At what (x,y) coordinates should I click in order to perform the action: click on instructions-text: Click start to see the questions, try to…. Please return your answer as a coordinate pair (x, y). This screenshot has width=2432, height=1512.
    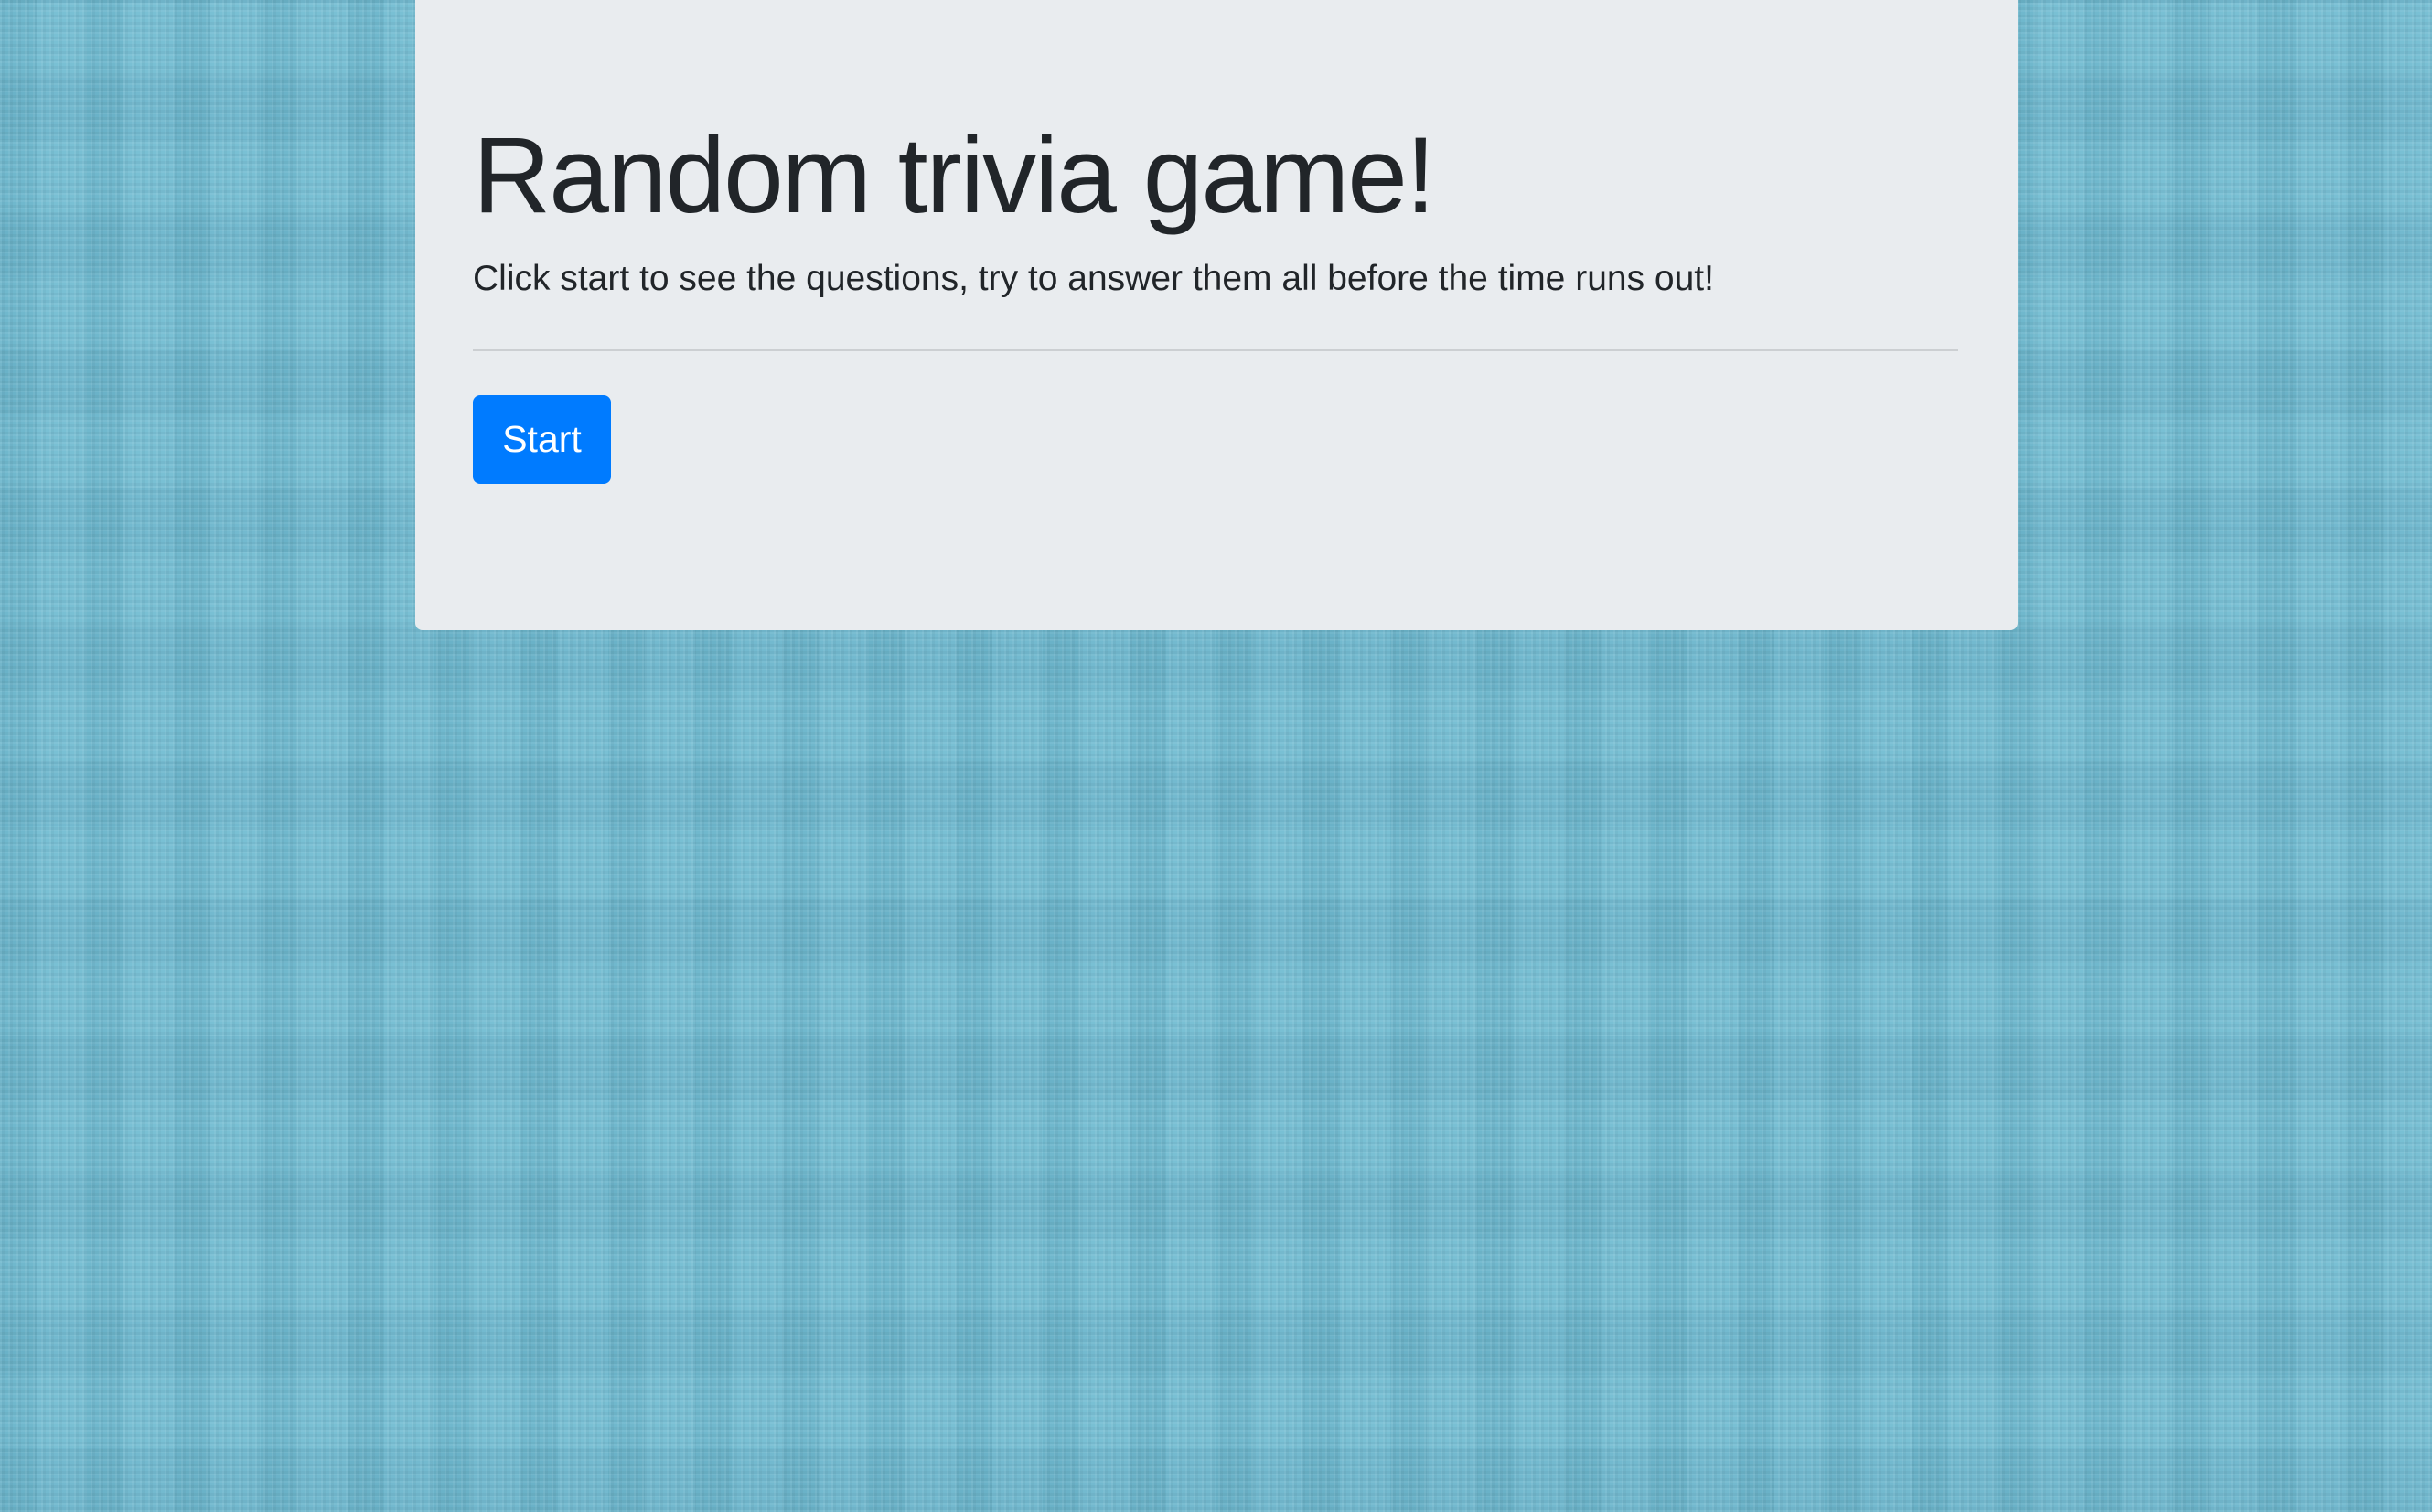
    Looking at the image, I should click on (1093, 278).